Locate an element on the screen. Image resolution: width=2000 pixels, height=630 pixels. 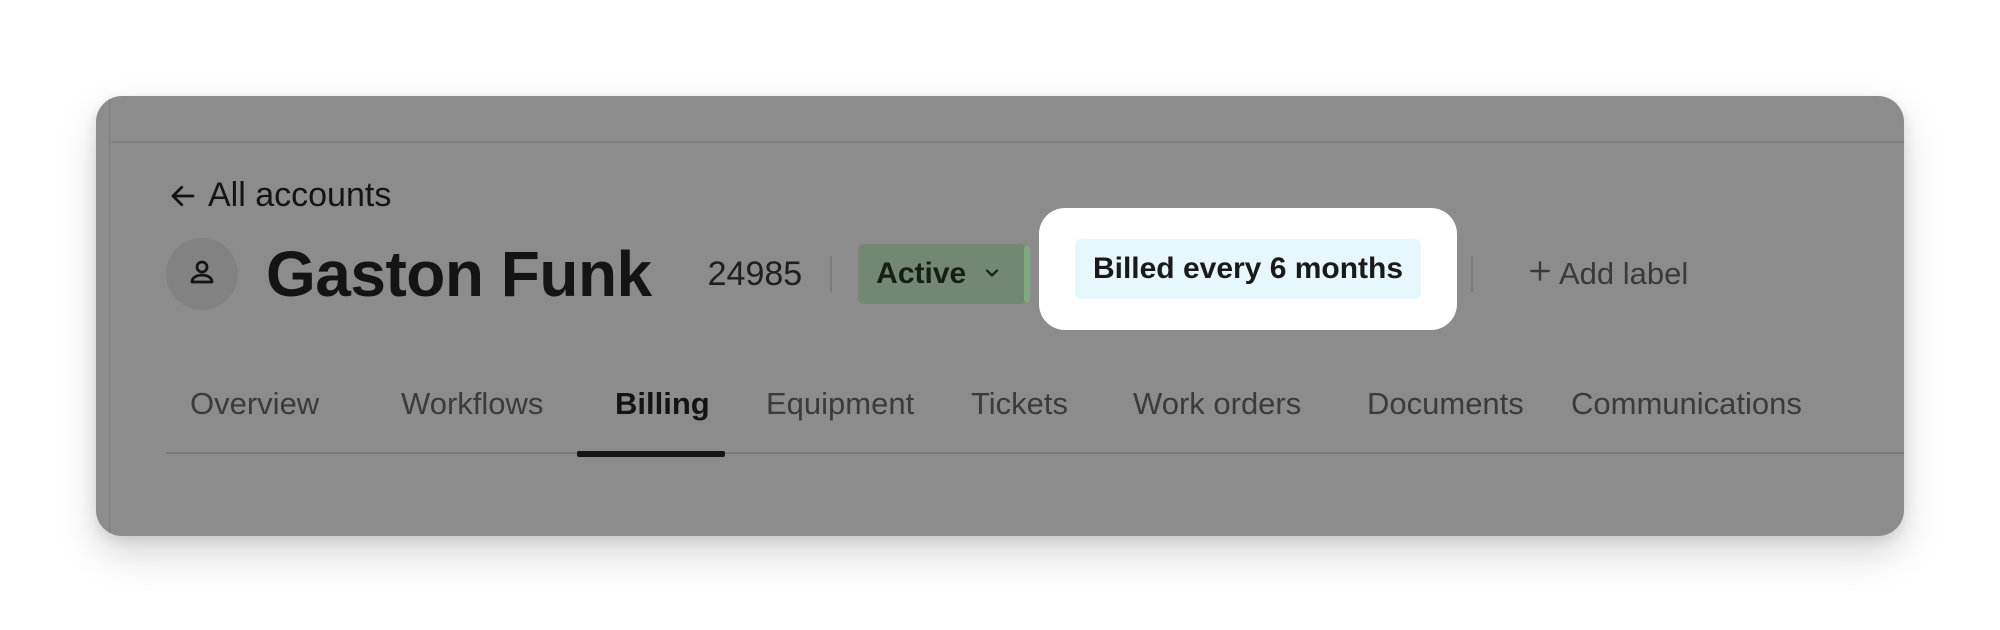
panel-left-border is located at coordinates (109, 316).